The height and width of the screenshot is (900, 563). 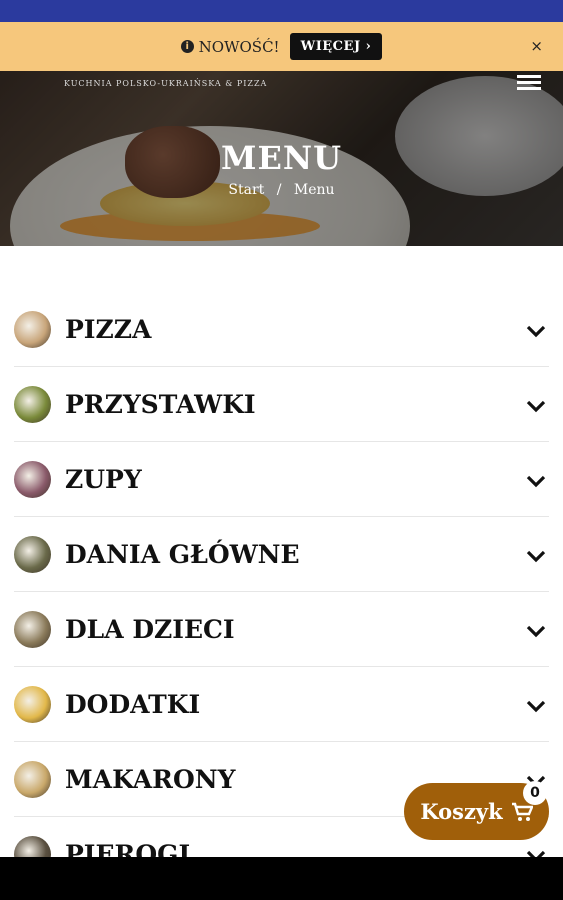 I want to click on close-icon: ×, so click(x=536, y=46).